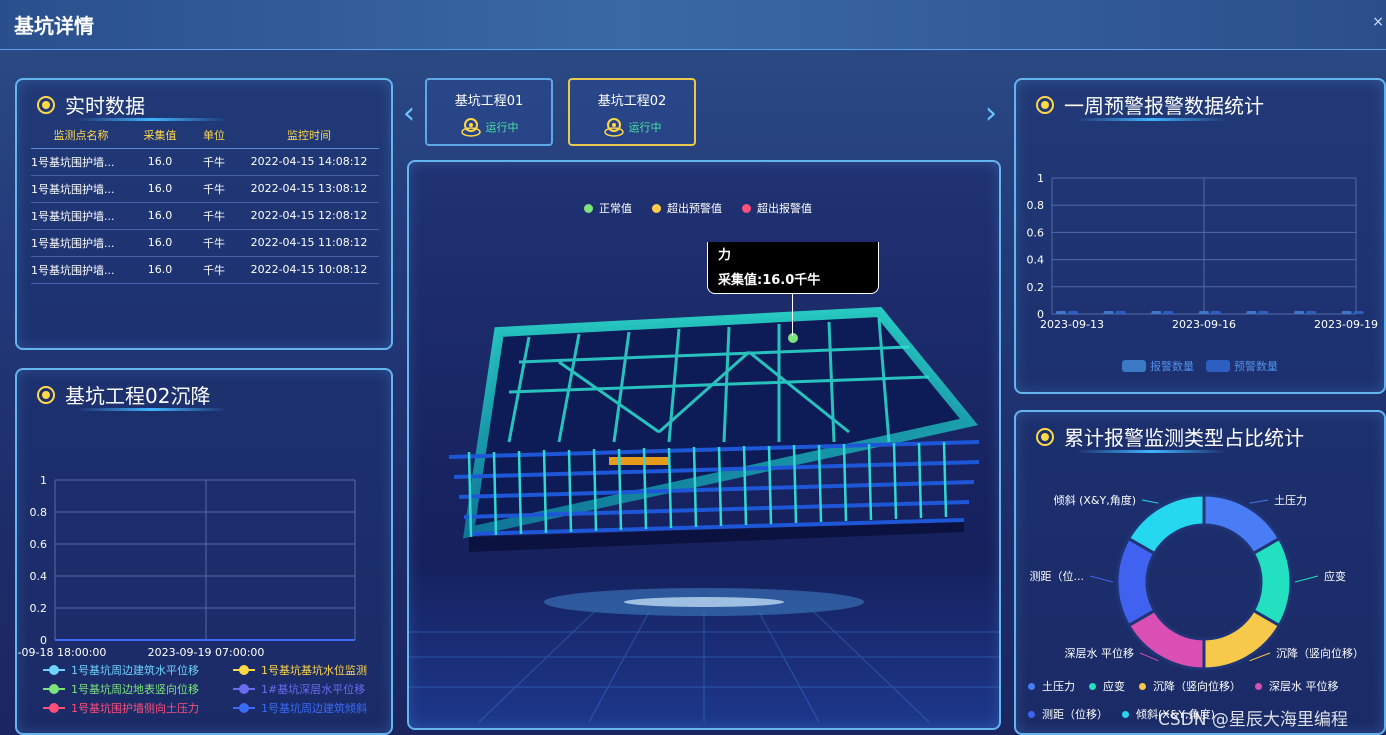  I want to click on col-header: 单位, so click(214, 135).